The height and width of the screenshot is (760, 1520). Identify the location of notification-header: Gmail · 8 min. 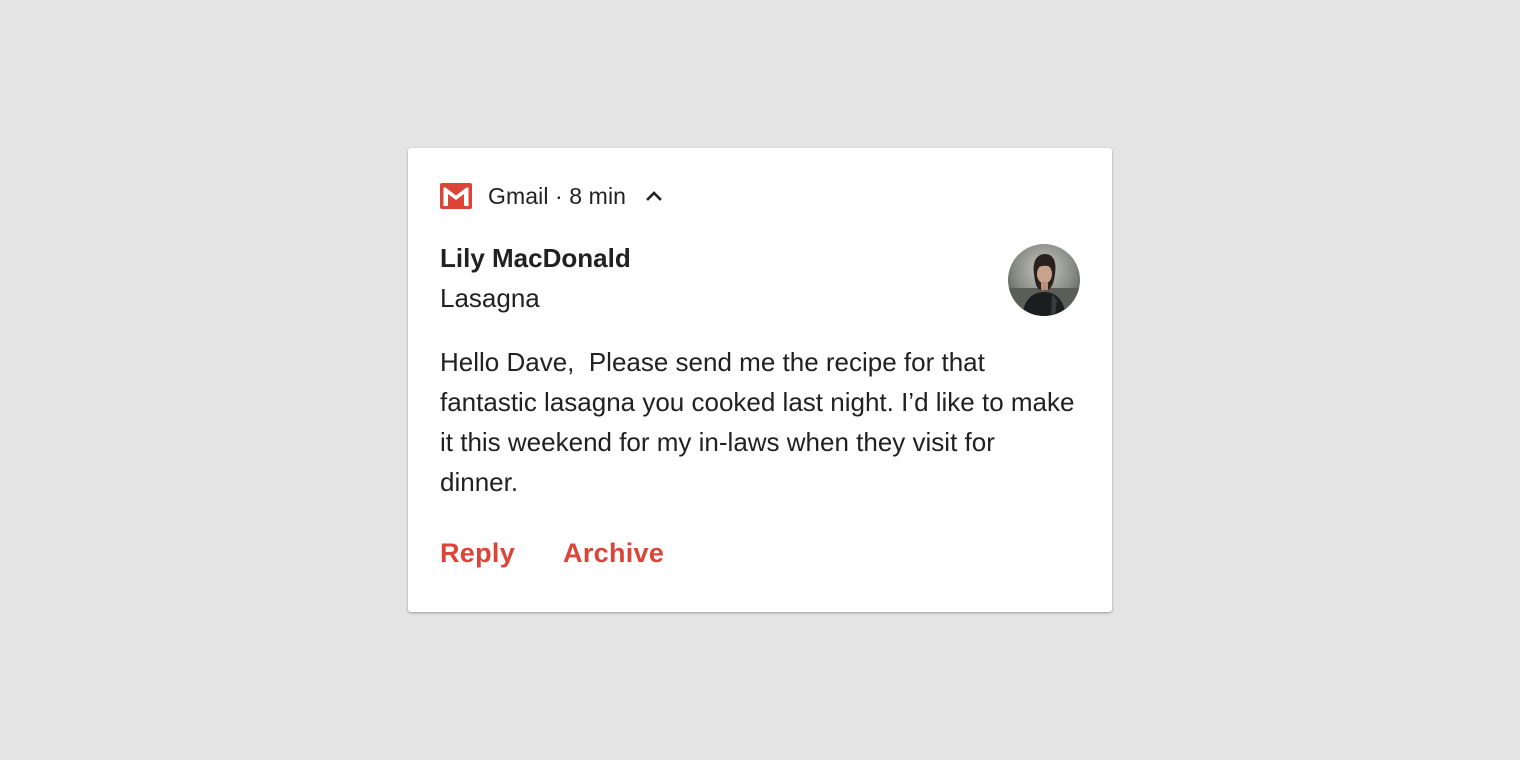
(552, 196).